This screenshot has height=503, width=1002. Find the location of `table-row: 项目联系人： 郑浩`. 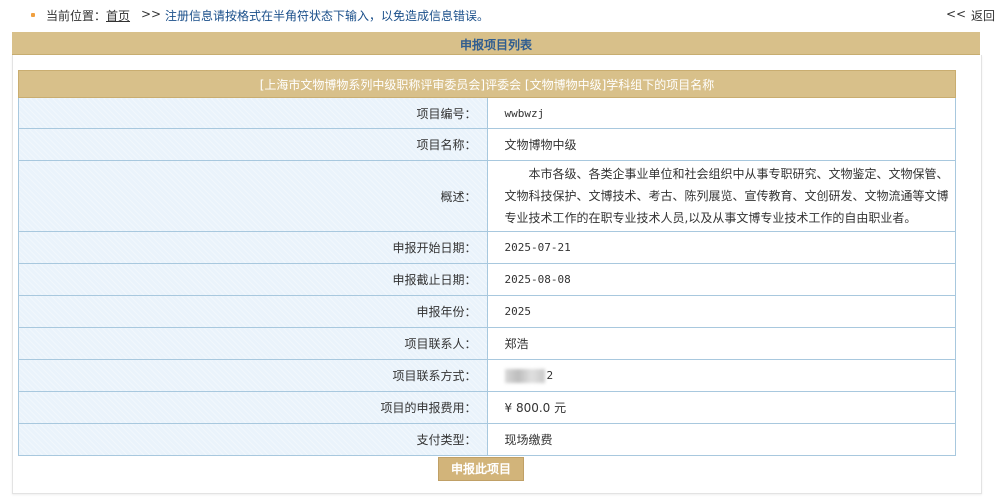

table-row: 项目联系人： 郑浩 is located at coordinates (487, 343).